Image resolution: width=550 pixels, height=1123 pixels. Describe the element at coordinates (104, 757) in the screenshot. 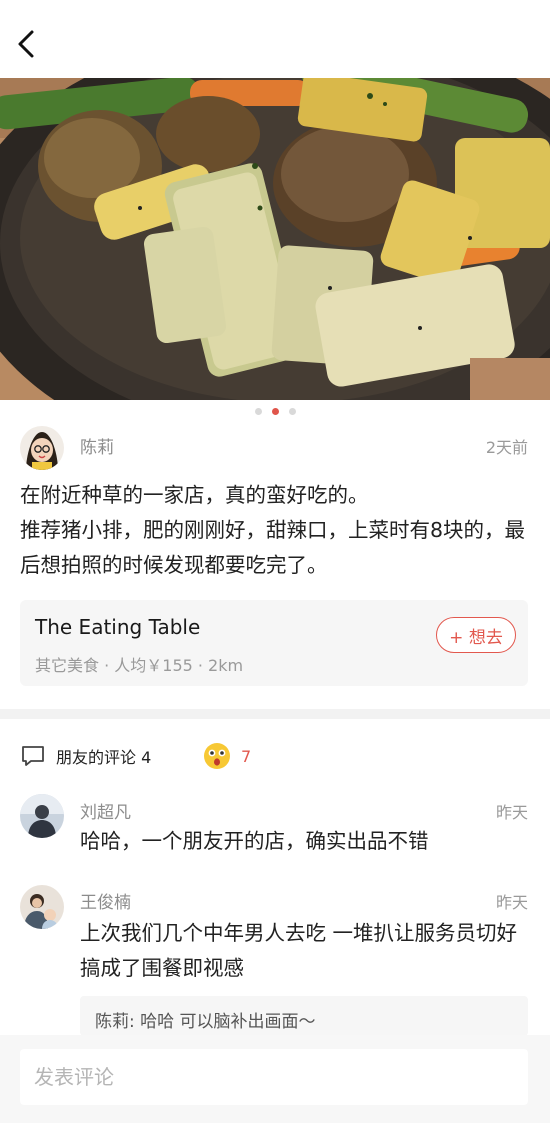

I see `comments-title: 朋友的评论 4` at that location.